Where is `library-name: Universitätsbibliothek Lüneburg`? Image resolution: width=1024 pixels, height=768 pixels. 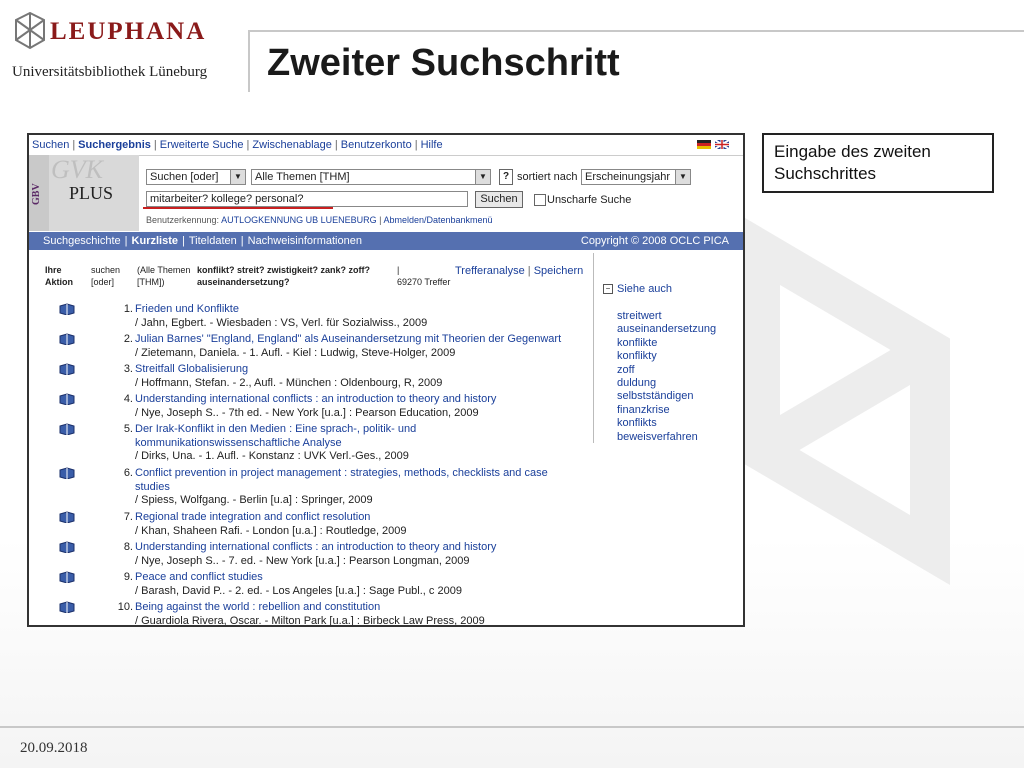
library-name: Universitätsbibliothek Lüneburg is located at coordinates (110, 72).